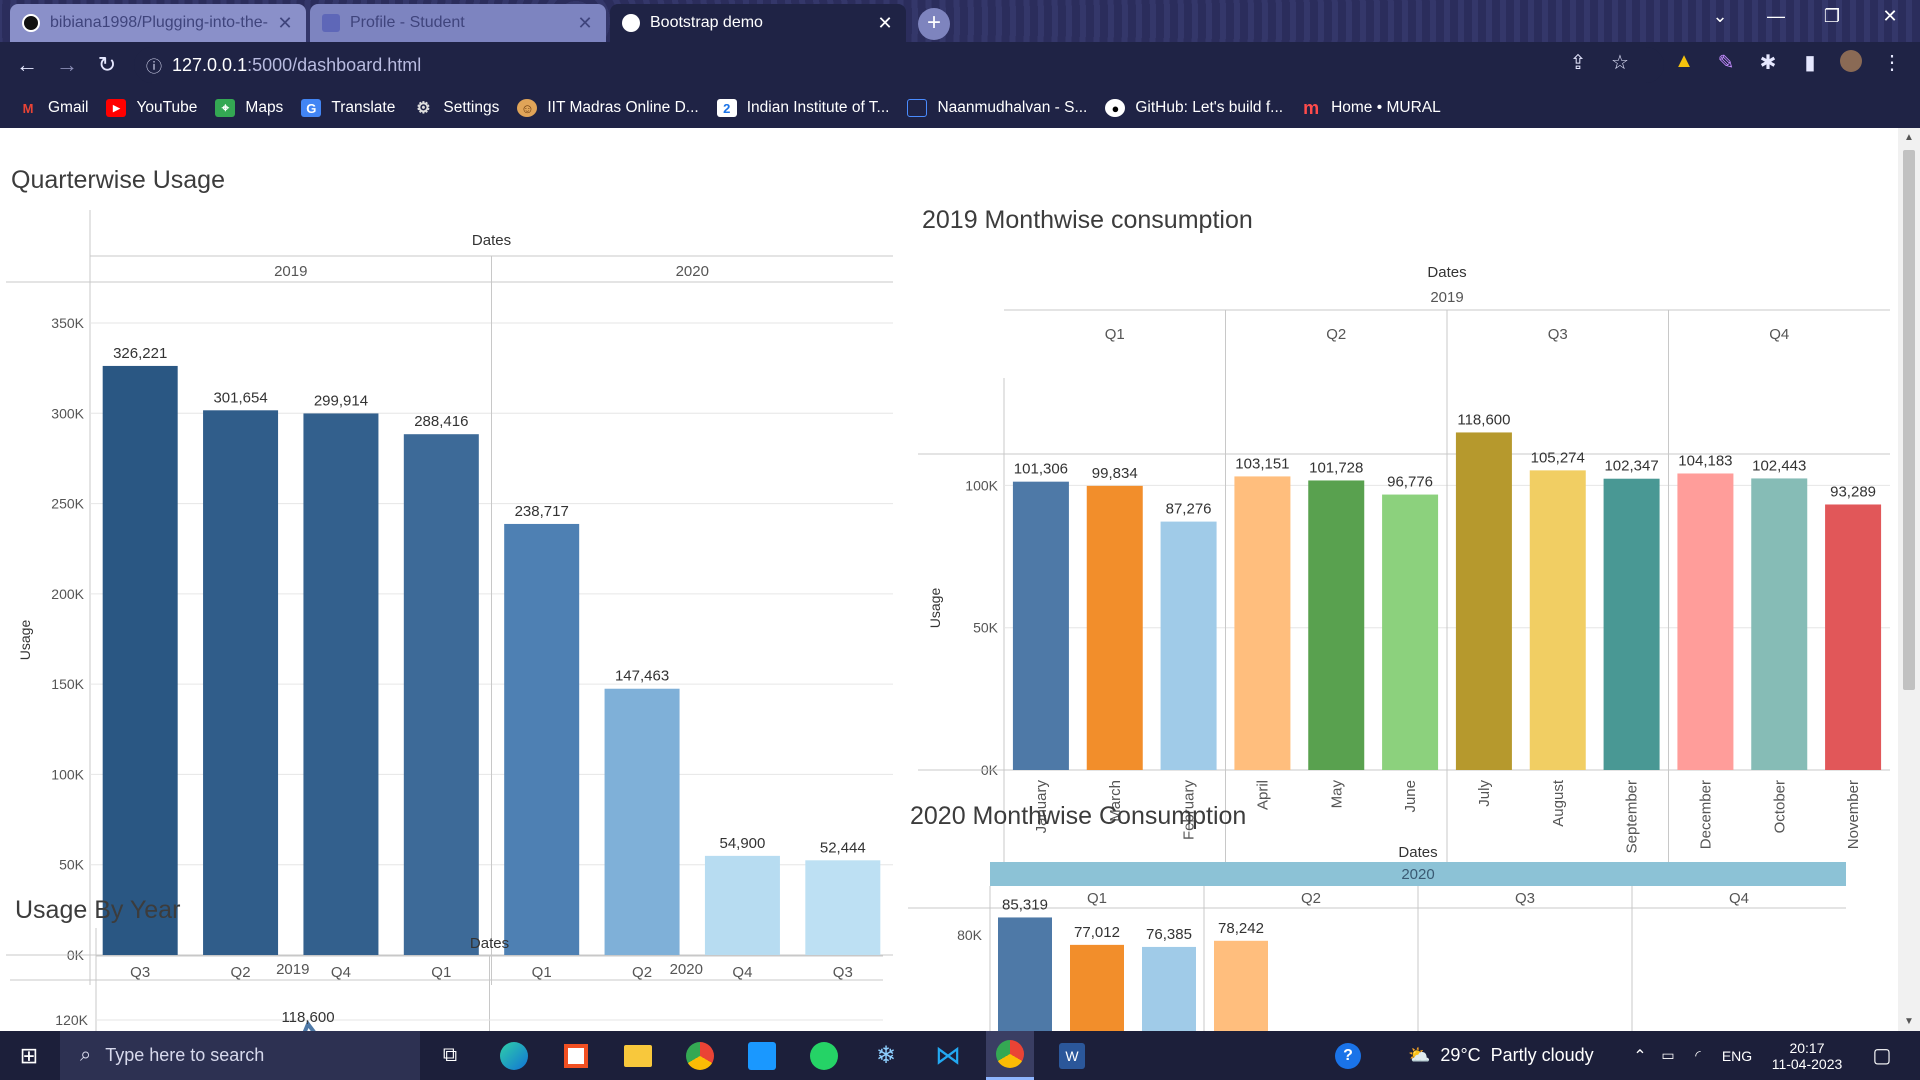 The image size is (1920, 1080). What do you see at coordinates (1348, 1055) in the screenshot?
I see `help-icon: ?` at bounding box center [1348, 1055].